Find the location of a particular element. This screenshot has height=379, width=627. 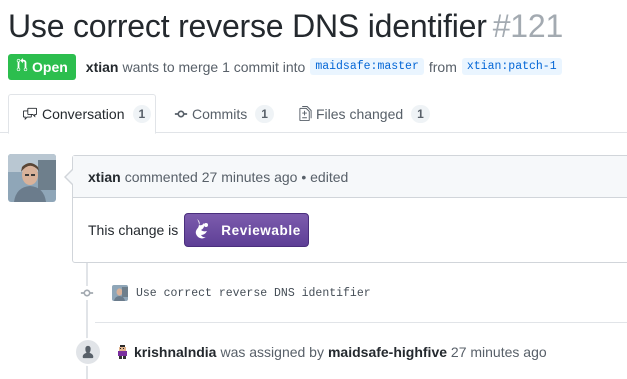

assigner-link: maidsafe-highfive is located at coordinates (387, 352).